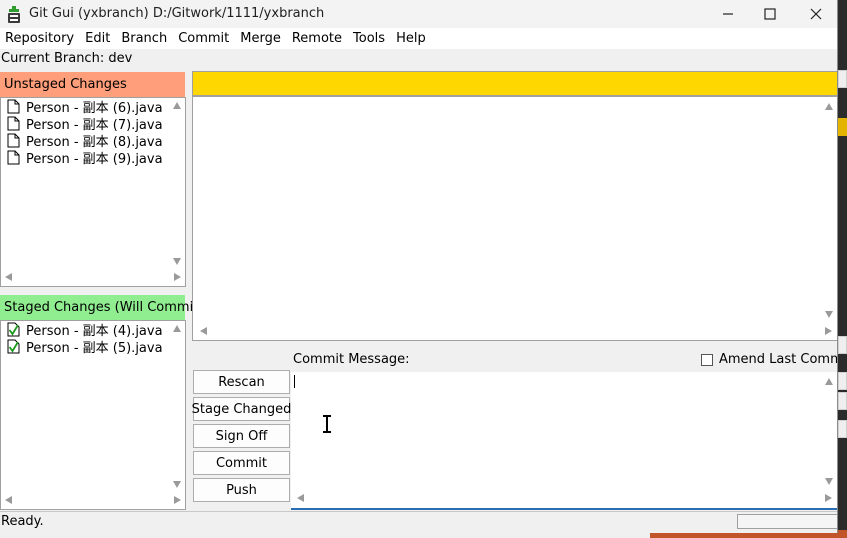  I want to click on amend-last-commit-option: Amend Last Commit, so click(769, 359).